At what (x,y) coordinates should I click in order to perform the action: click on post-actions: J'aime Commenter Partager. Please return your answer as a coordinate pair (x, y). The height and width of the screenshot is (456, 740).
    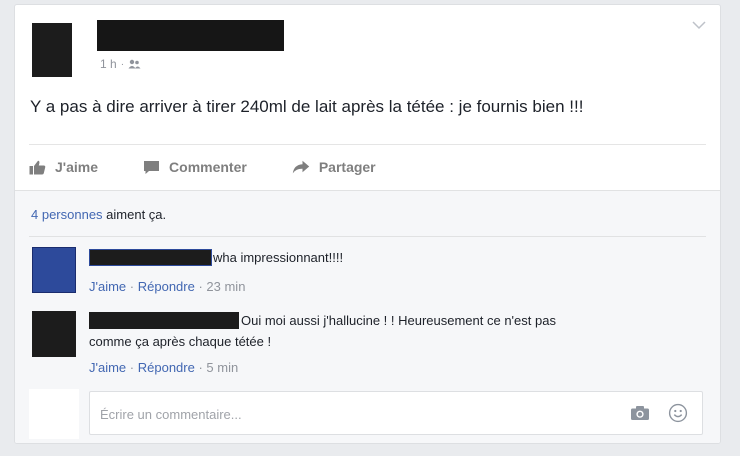
    Looking at the image, I should click on (225, 167).